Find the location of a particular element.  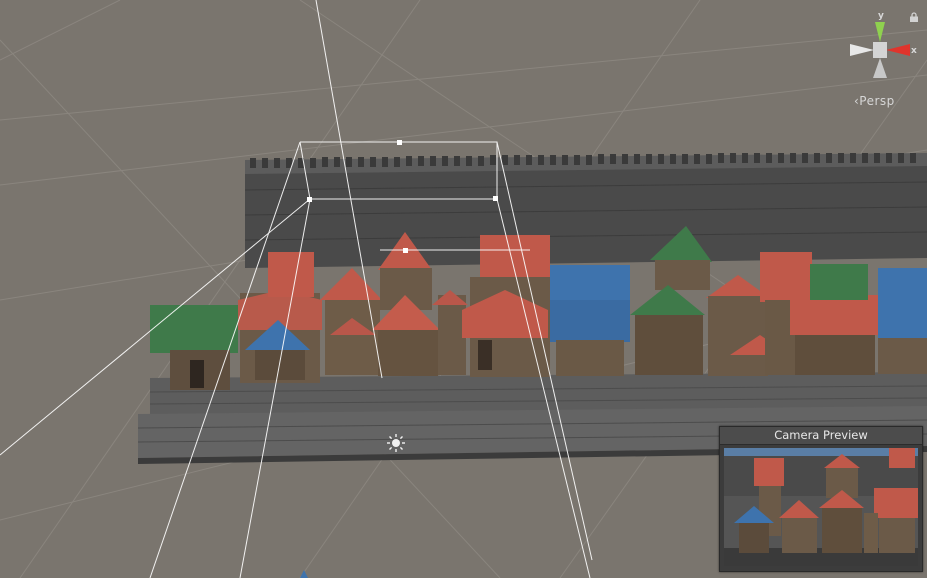

camera-preview-panel: Camera Preview is located at coordinates (821, 499).